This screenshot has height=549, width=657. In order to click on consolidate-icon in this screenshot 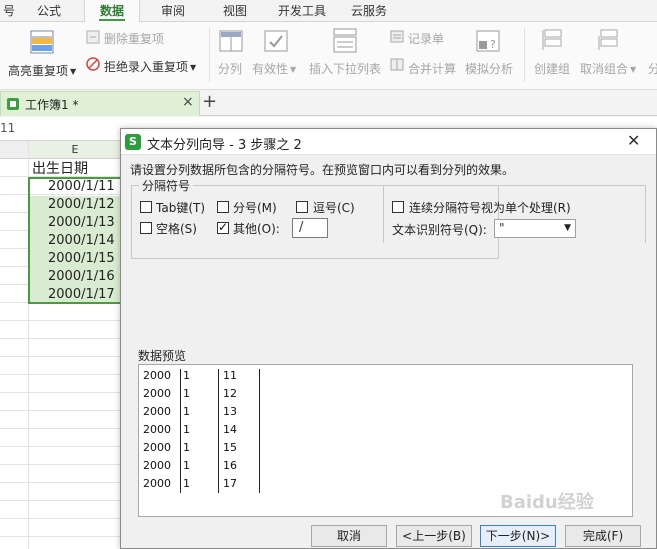, I will do `click(397, 64)`.